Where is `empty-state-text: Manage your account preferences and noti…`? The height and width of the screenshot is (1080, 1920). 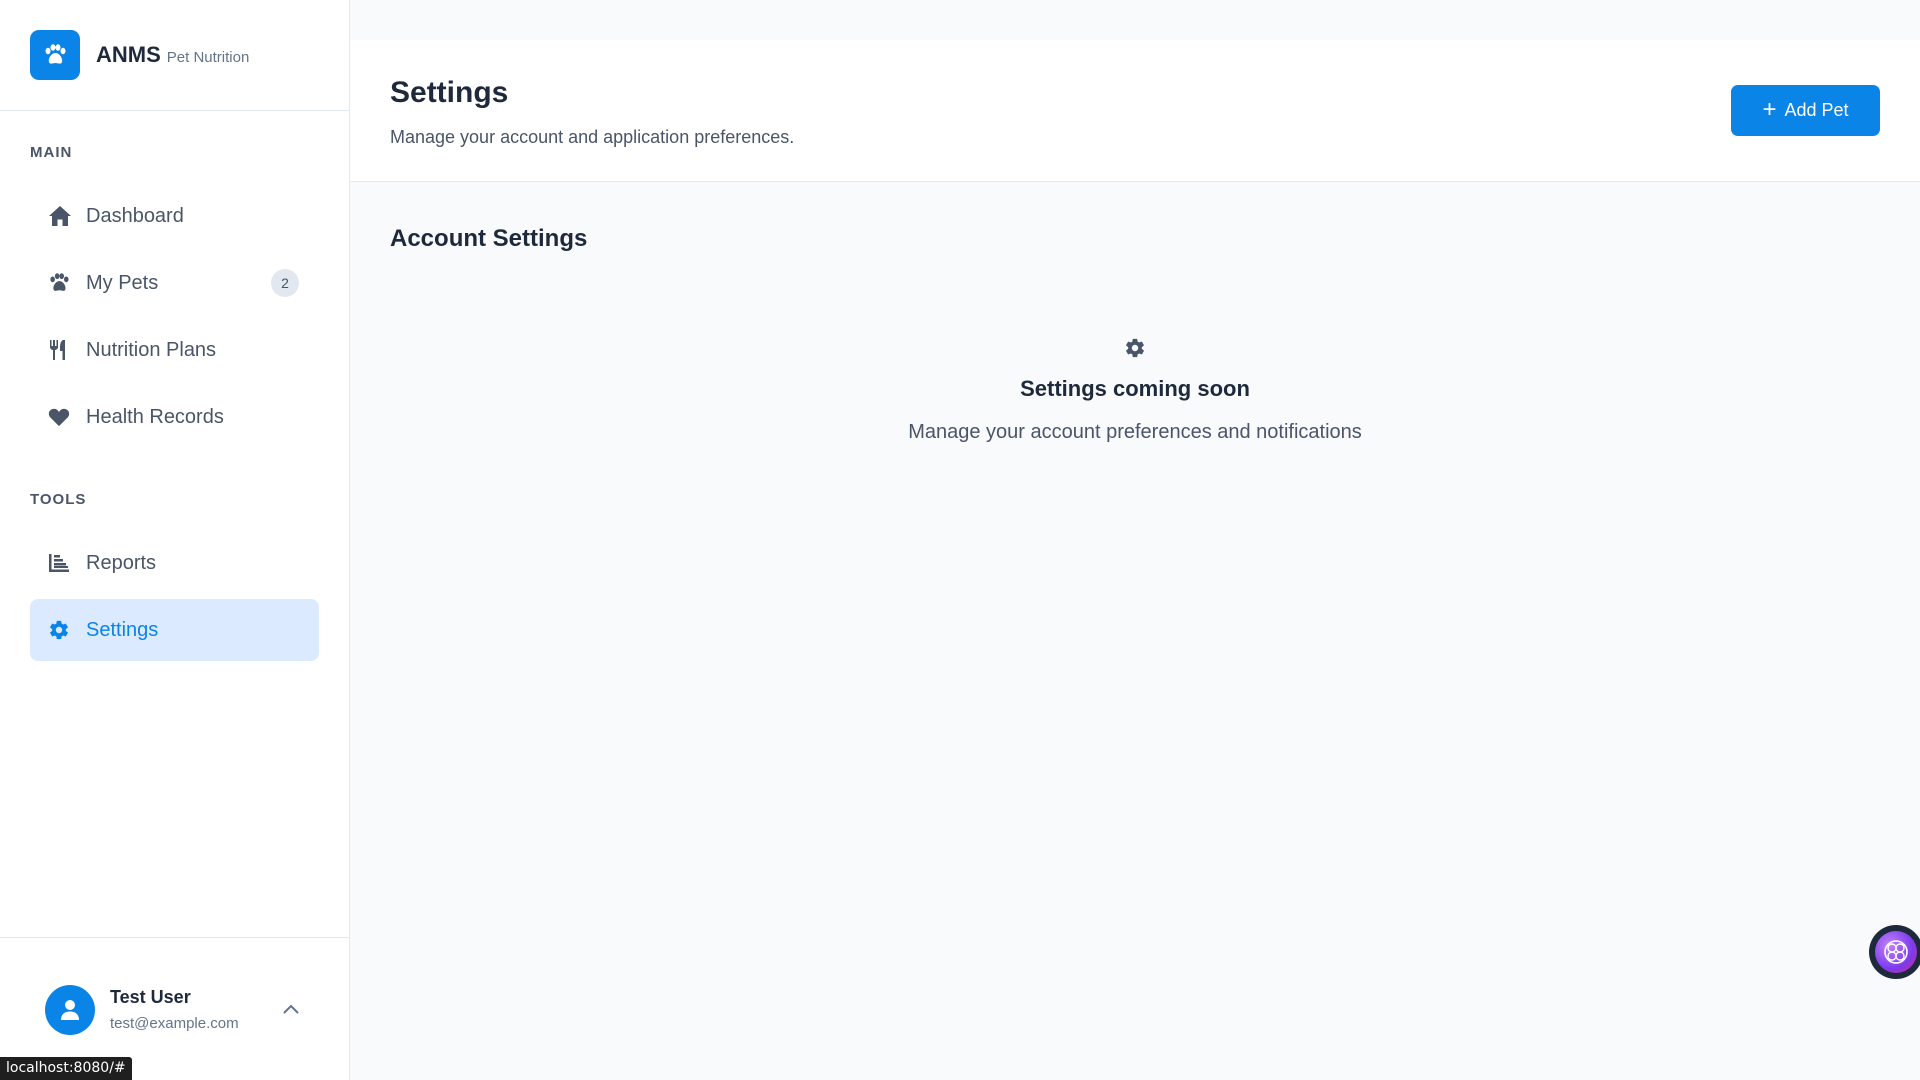
empty-state-text: Manage your account preferences and noti… is located at coordinates (1135, 432).